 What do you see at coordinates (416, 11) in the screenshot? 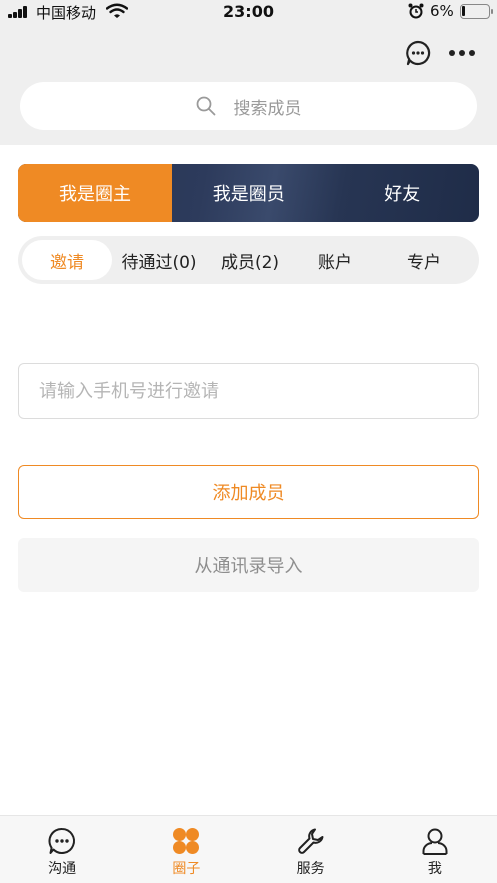
I see `alarm-icon` at bounding box center [416, 11].